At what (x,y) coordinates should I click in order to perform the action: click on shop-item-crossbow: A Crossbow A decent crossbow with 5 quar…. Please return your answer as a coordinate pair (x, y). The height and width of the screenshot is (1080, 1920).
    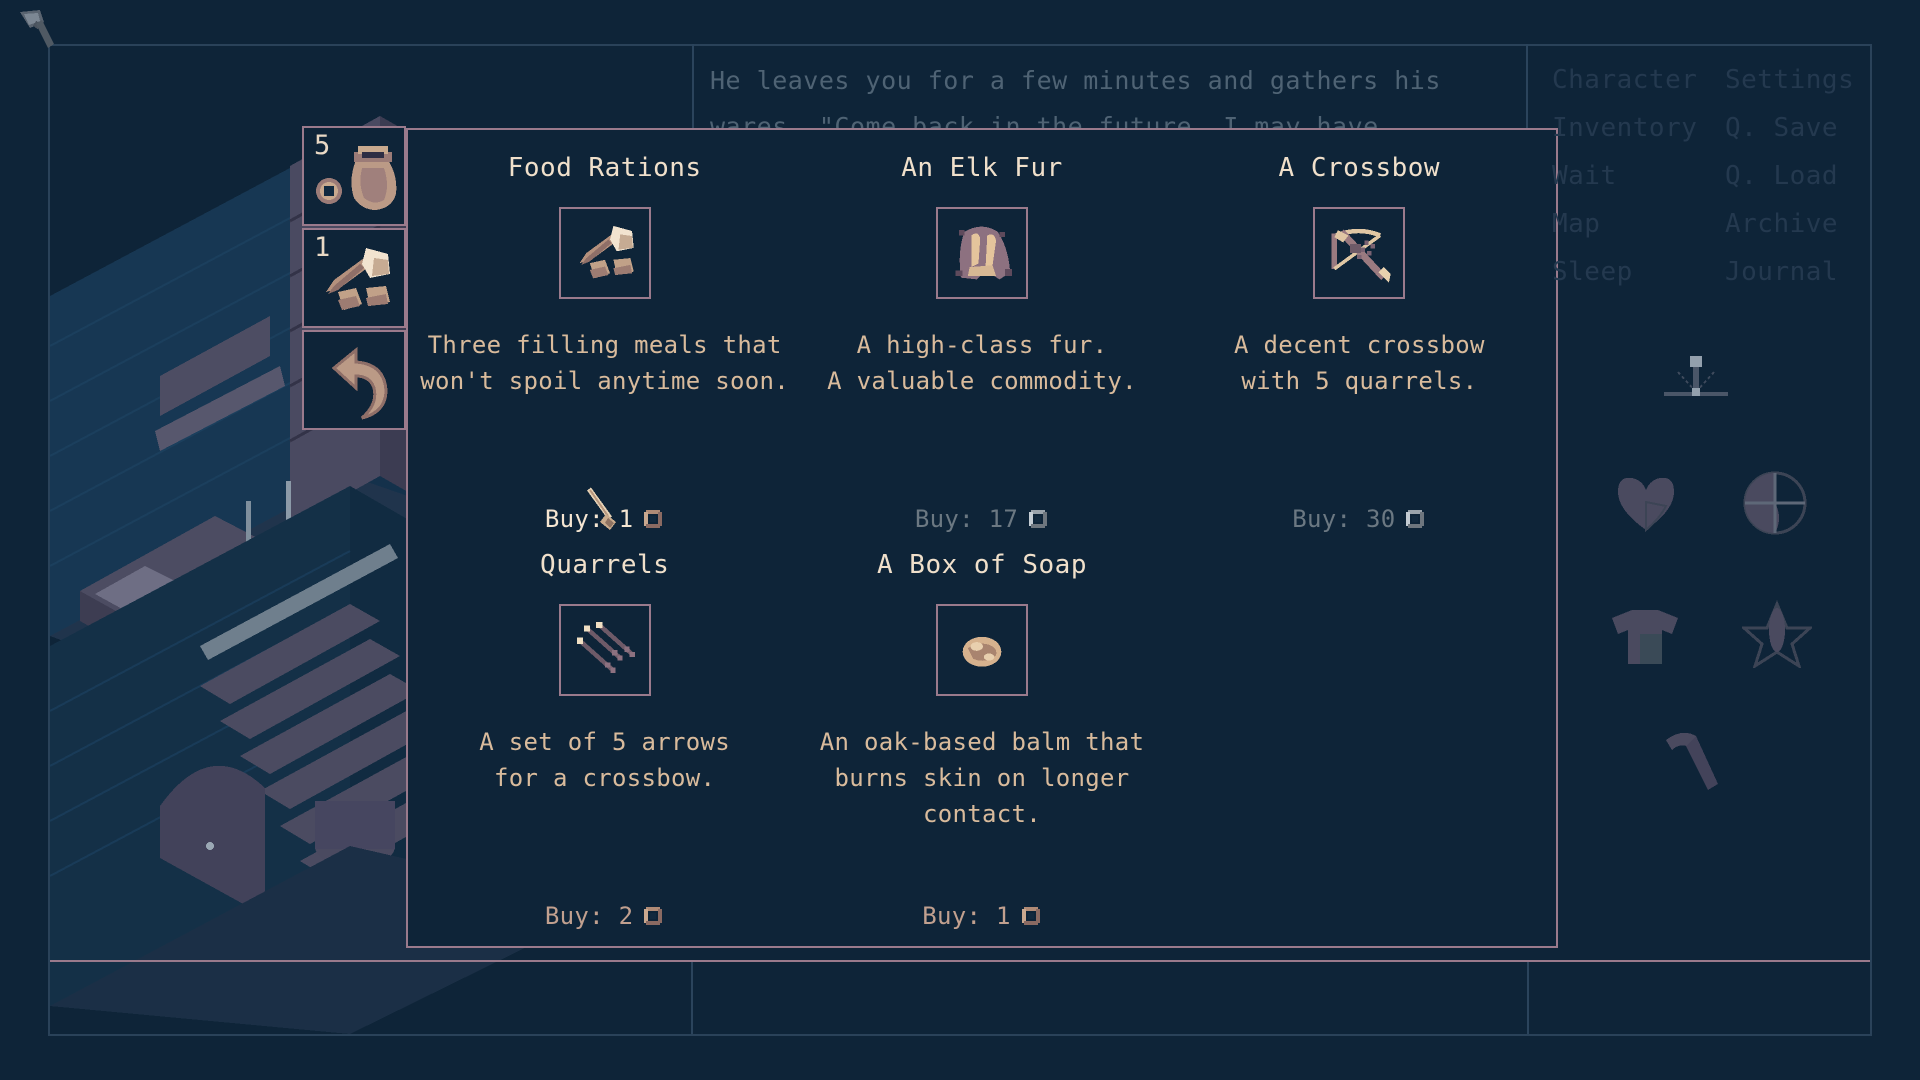
    Looking at the image, I should click on (1359, 342).